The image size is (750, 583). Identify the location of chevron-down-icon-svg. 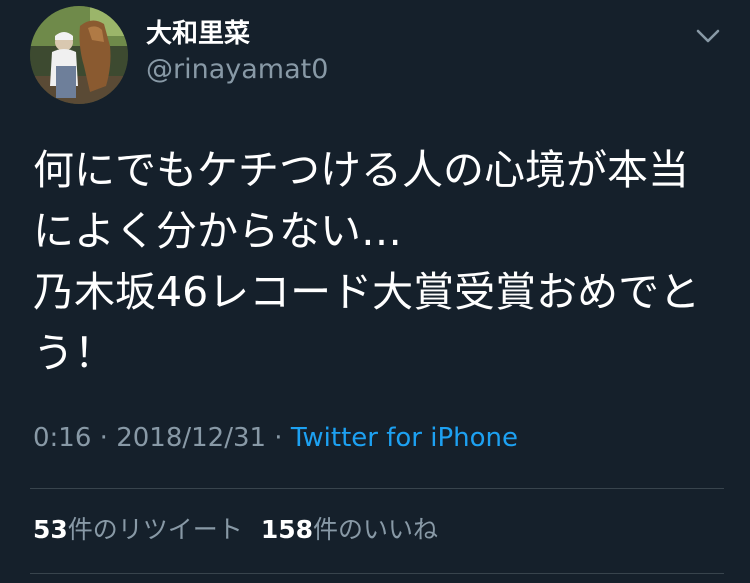
(708, 36).